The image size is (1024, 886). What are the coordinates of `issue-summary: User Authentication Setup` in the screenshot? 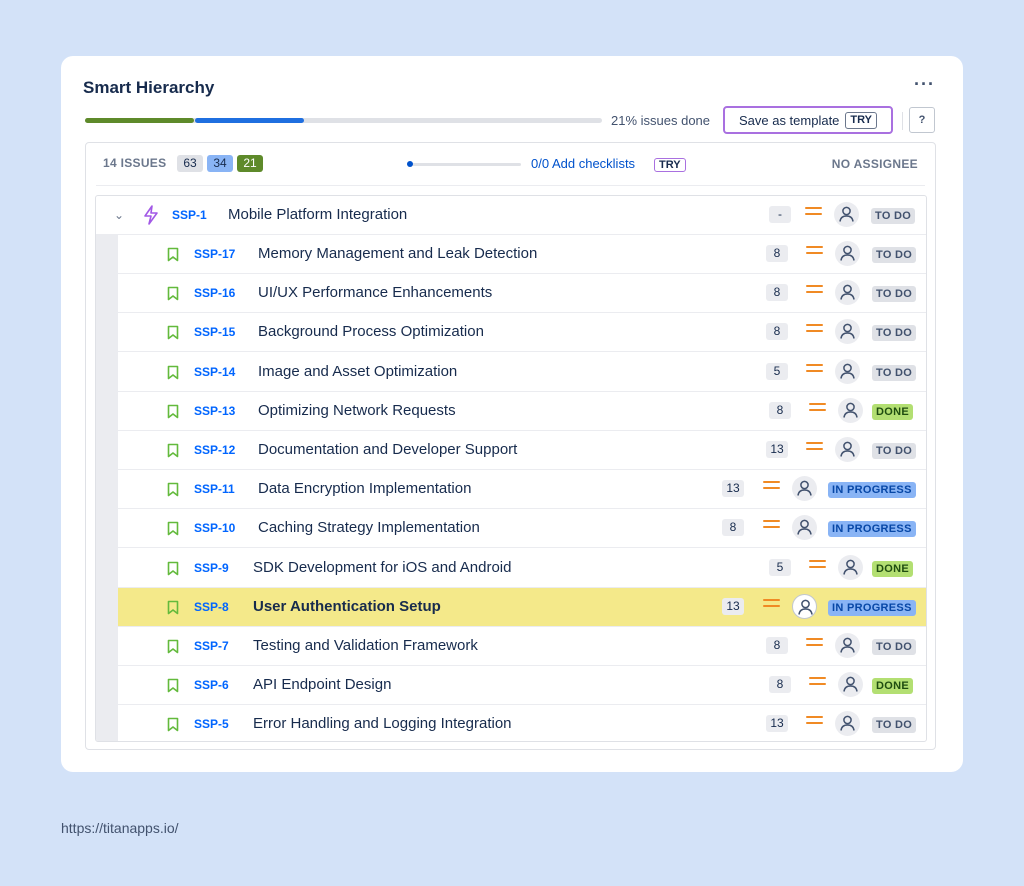 It's located at (347, 606).